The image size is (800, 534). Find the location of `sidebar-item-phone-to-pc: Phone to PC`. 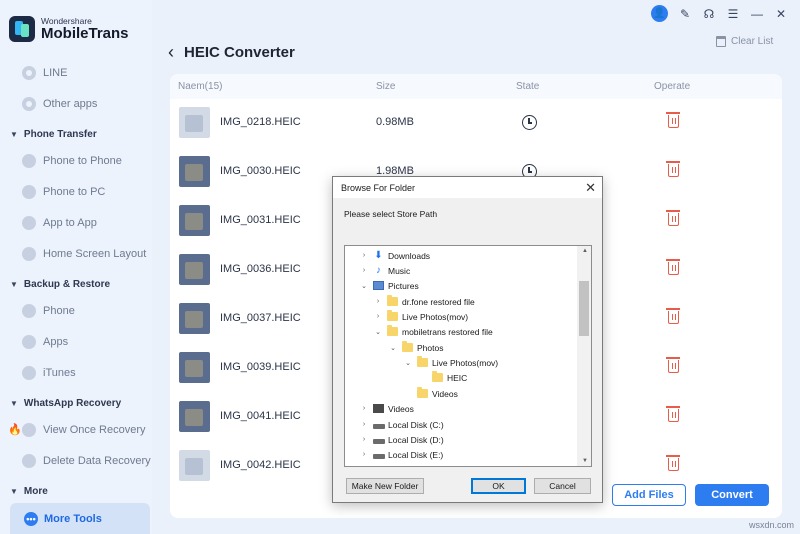

sidebar-item-phone-to-pc: Phone to PC is located at coordinates (63, 192).